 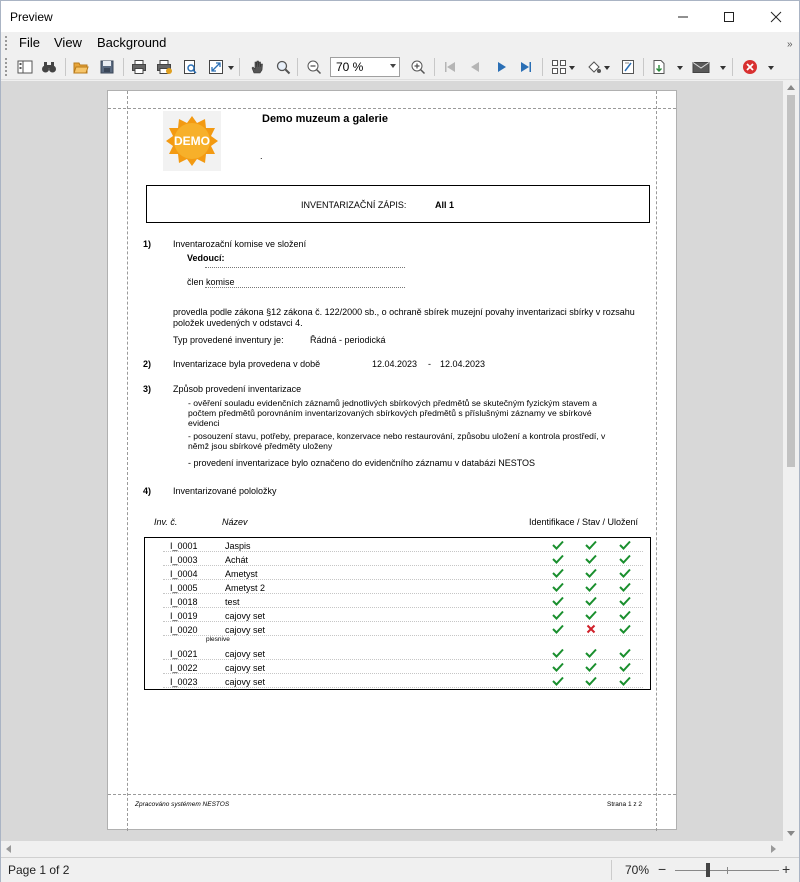 I want to click on open-button, so click(x=81, y=67).